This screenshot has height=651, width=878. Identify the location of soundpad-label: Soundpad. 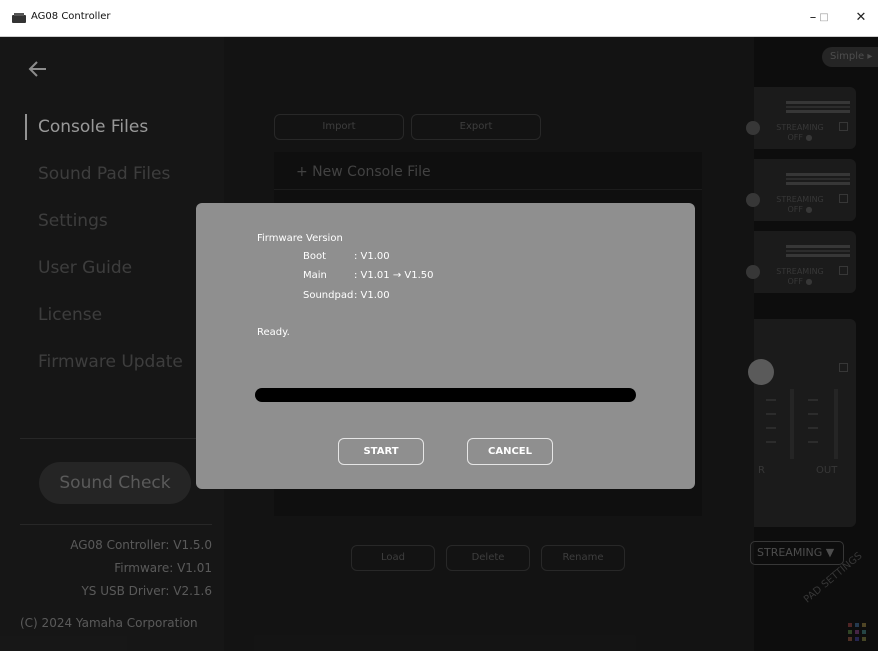
(328, 295).